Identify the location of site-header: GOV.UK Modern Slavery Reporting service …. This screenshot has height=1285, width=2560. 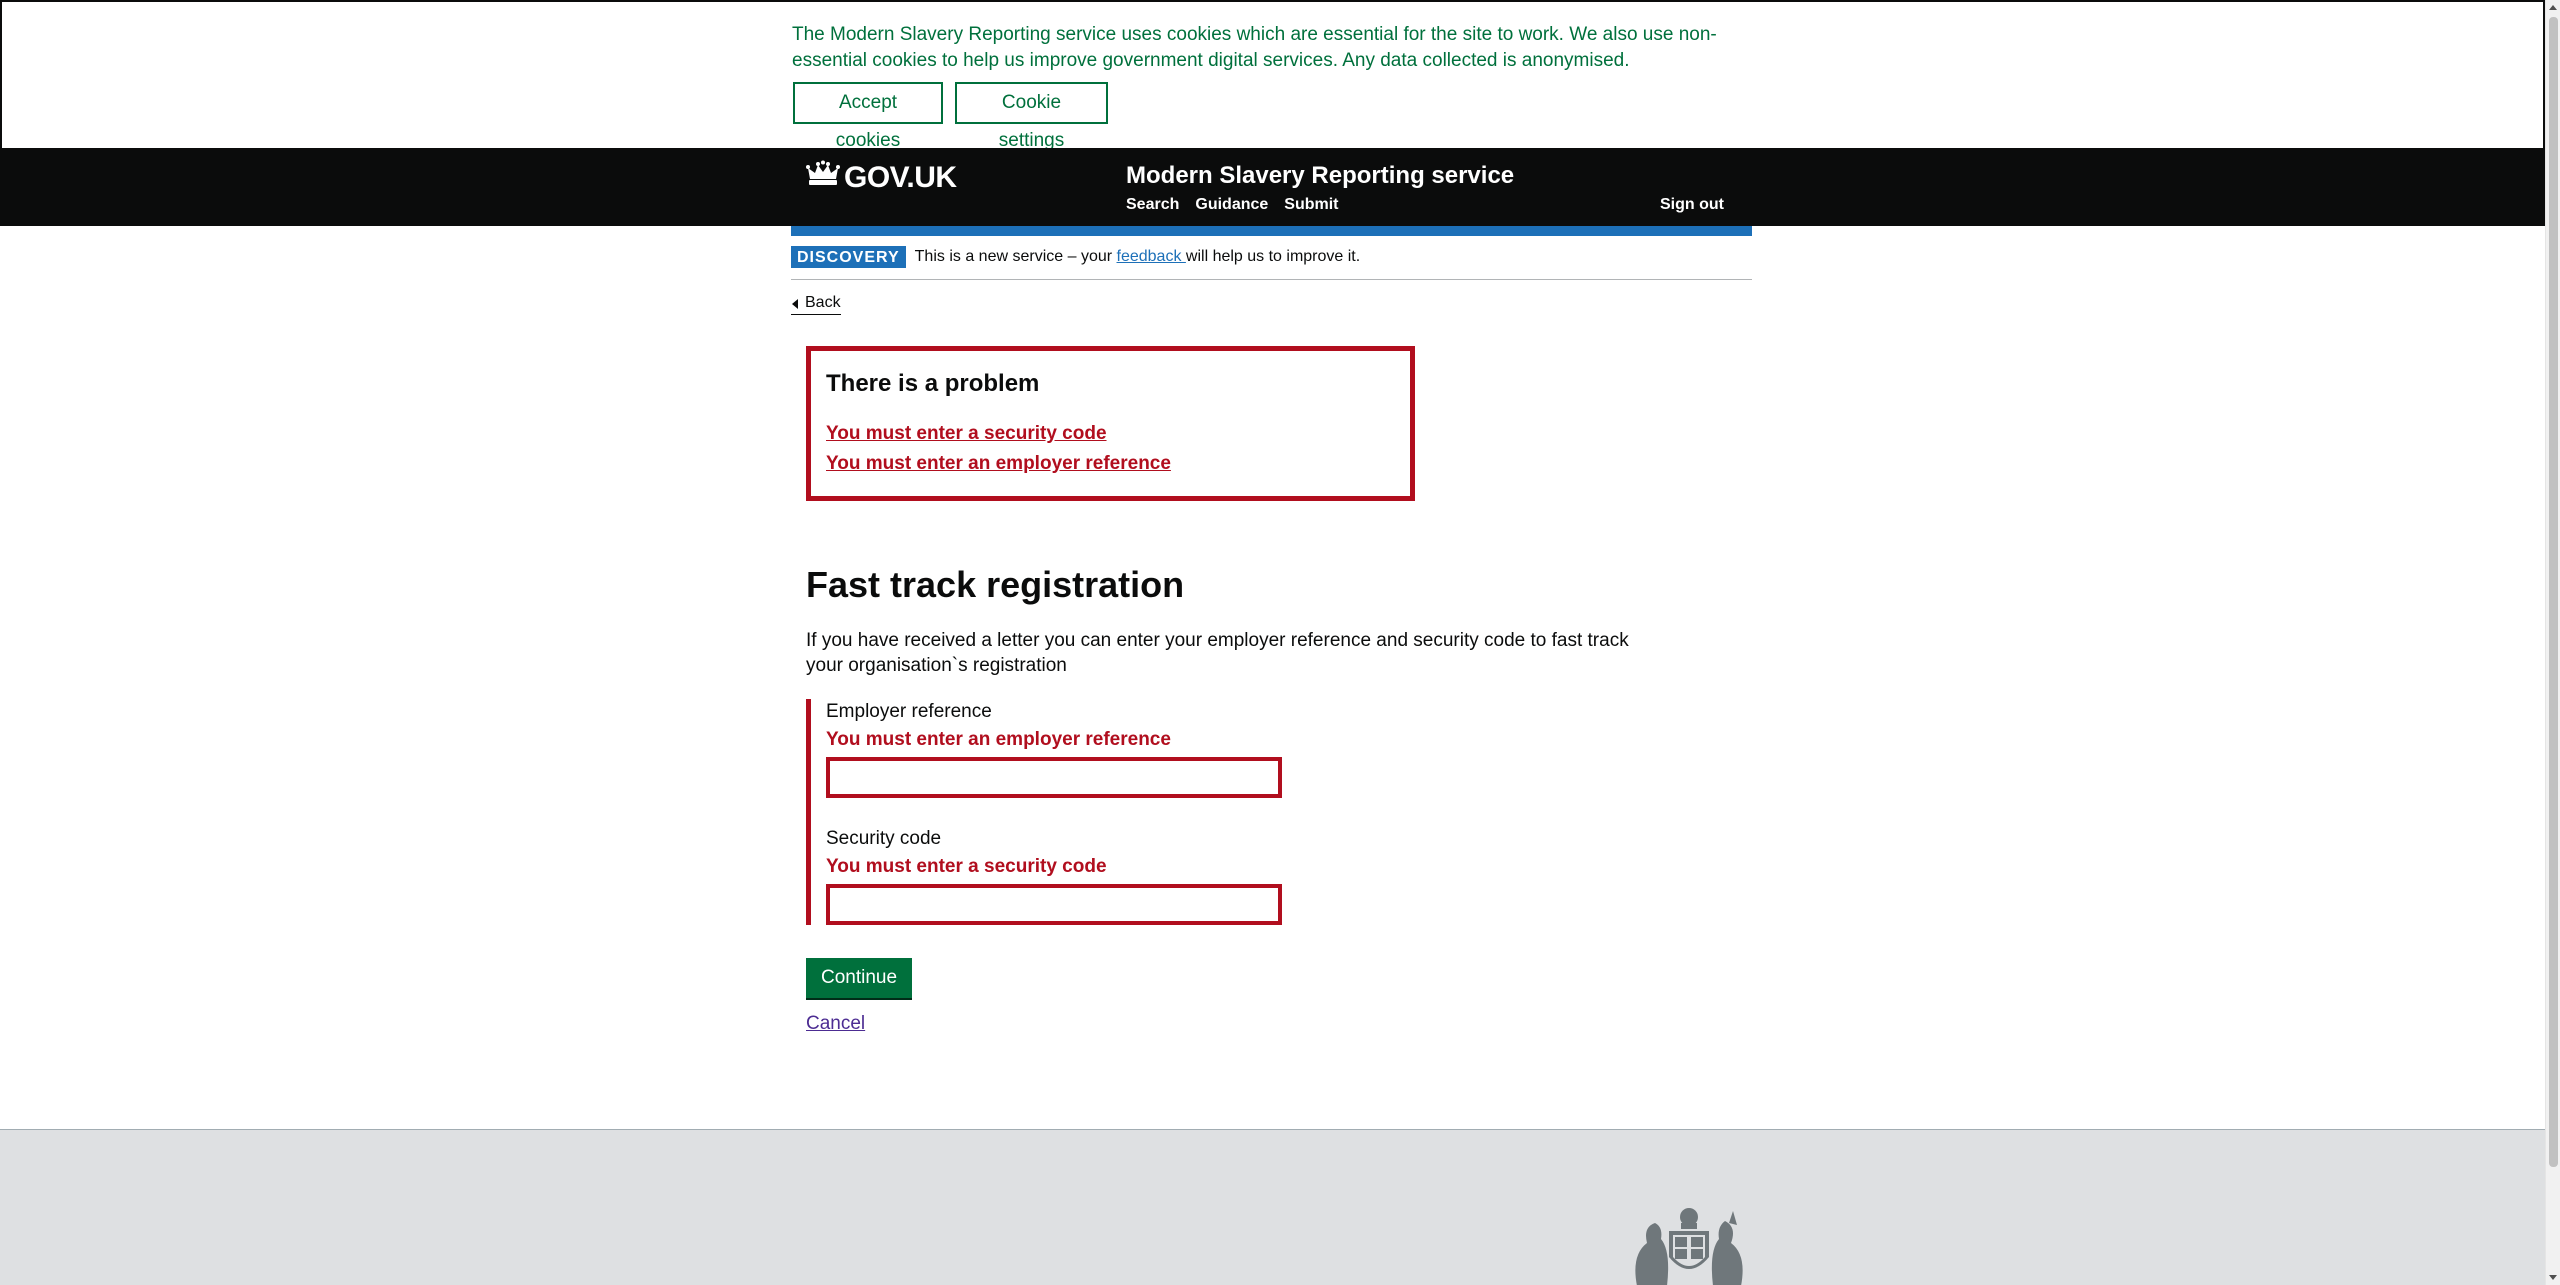
(1272, 187).